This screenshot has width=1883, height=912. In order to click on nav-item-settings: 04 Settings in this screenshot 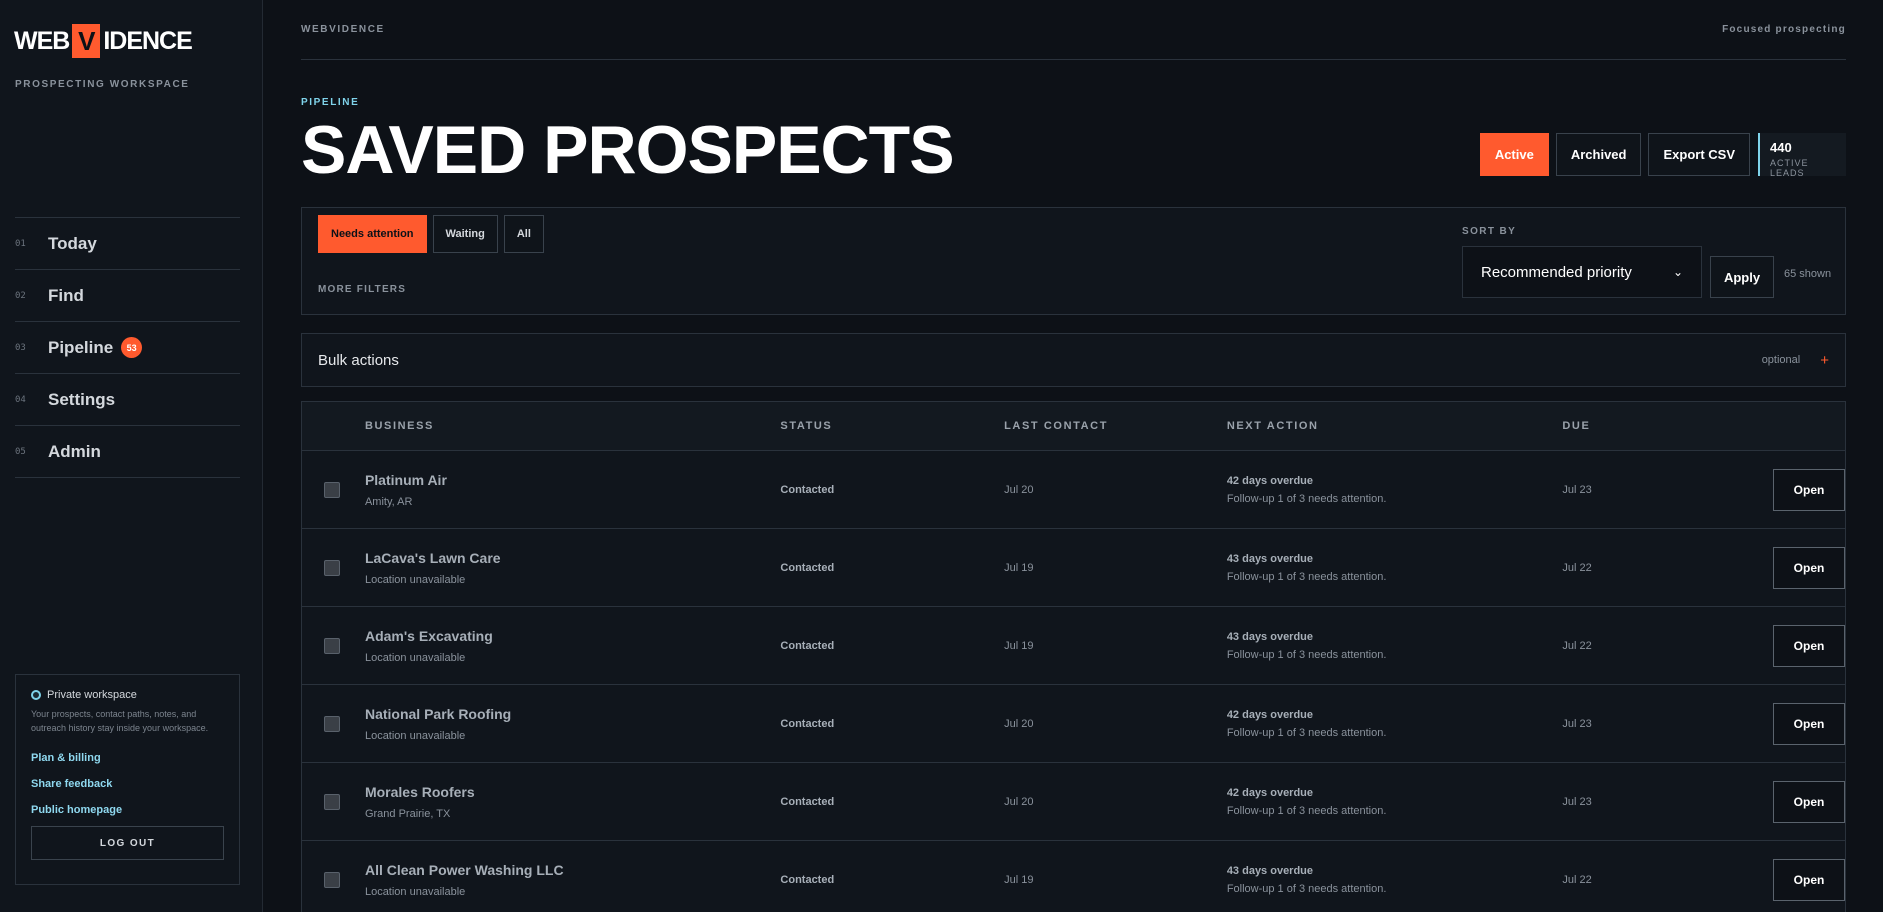, I will do `click(127, 400)`.